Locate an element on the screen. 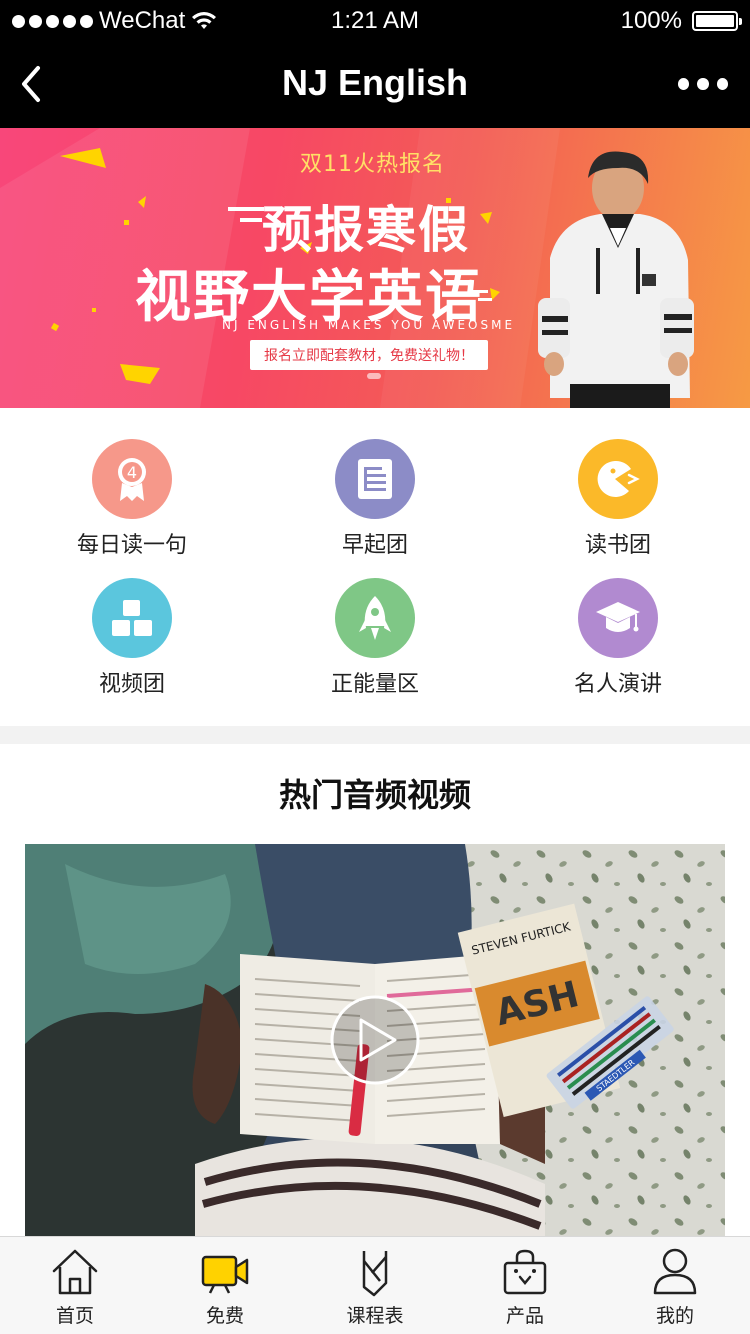  tab-products: 产品 is located at coordinates (525, 1285).